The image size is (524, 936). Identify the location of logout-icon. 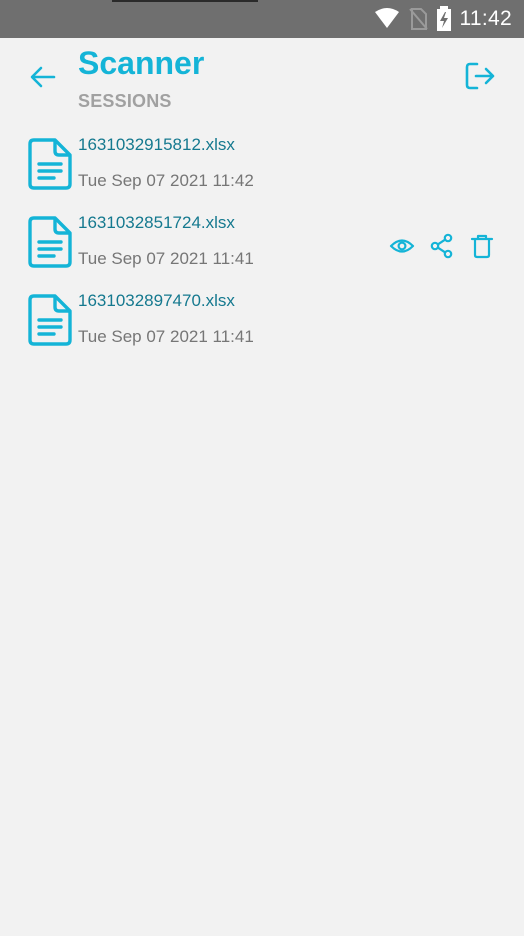
(480, 76).